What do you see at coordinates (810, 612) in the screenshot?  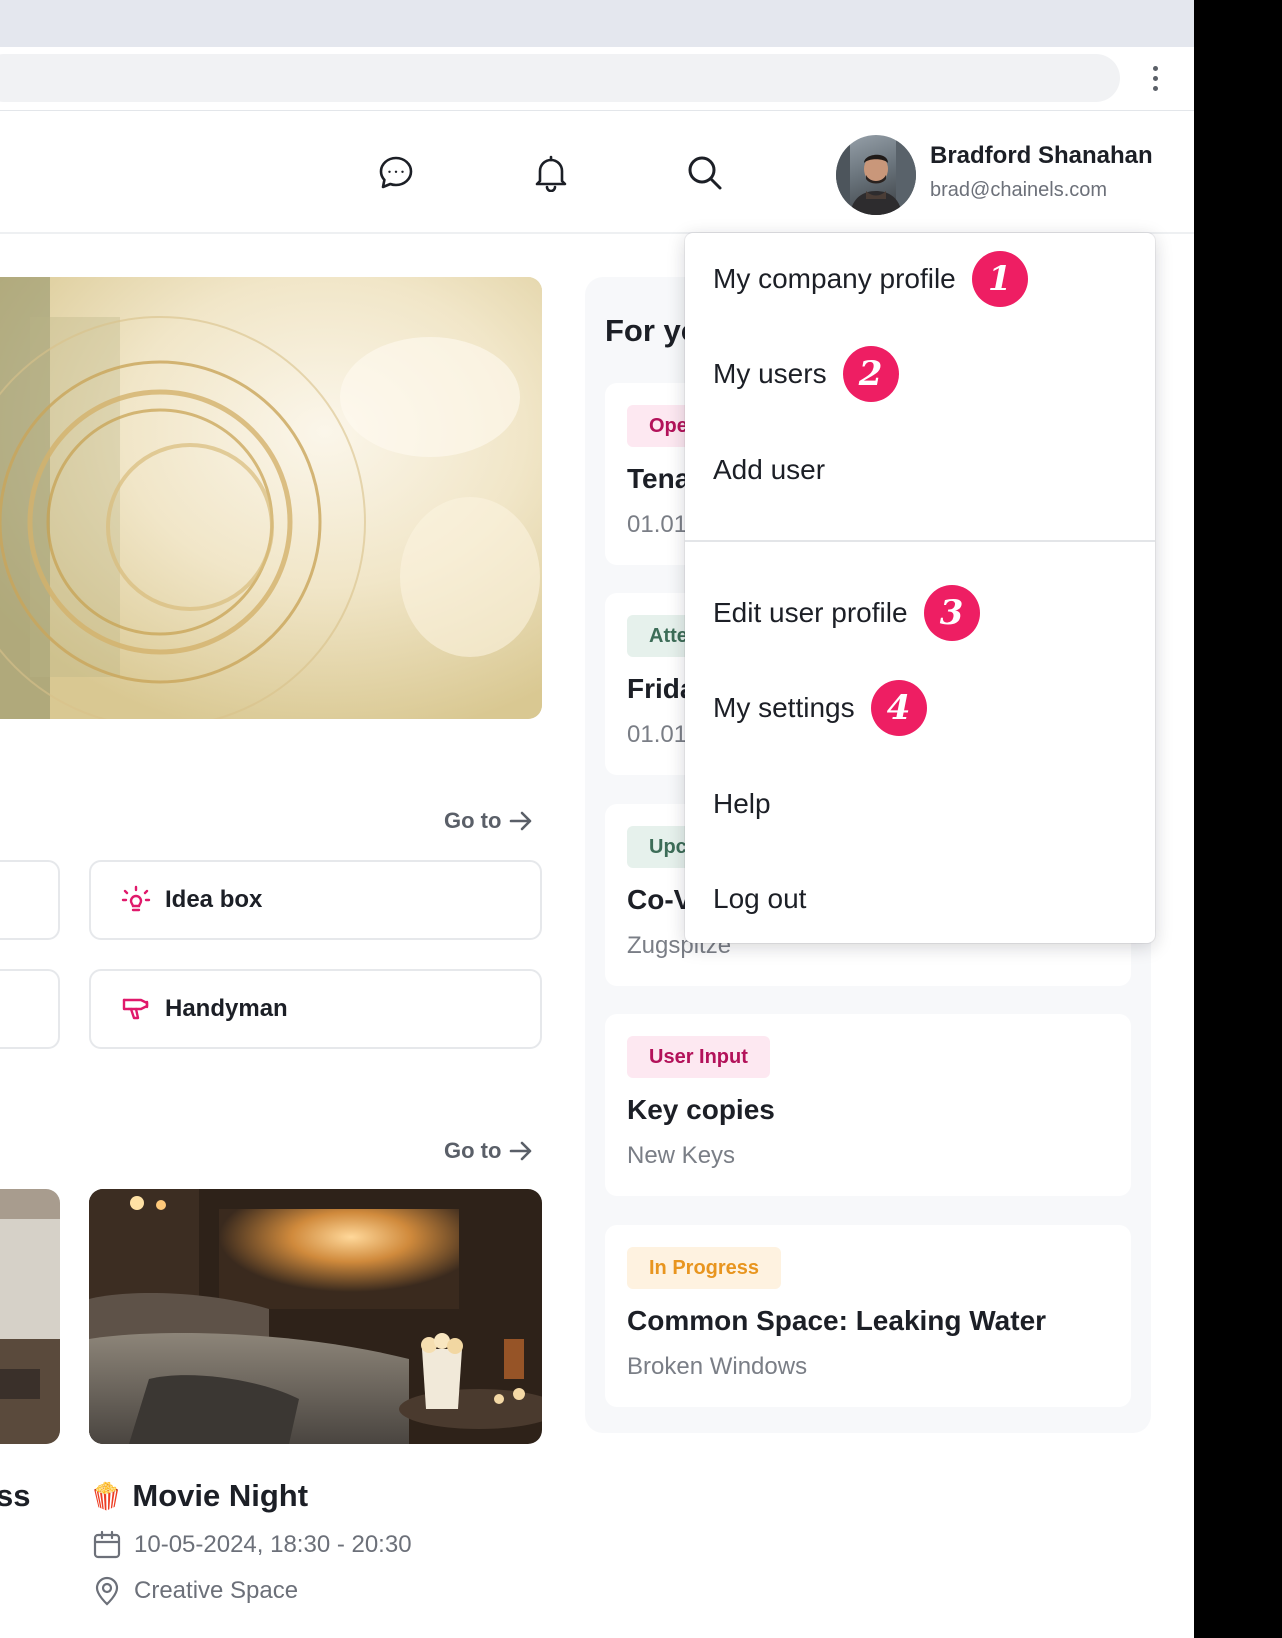 I see `menu-item-label: Edit user profile` at bounding box center [810, 612].